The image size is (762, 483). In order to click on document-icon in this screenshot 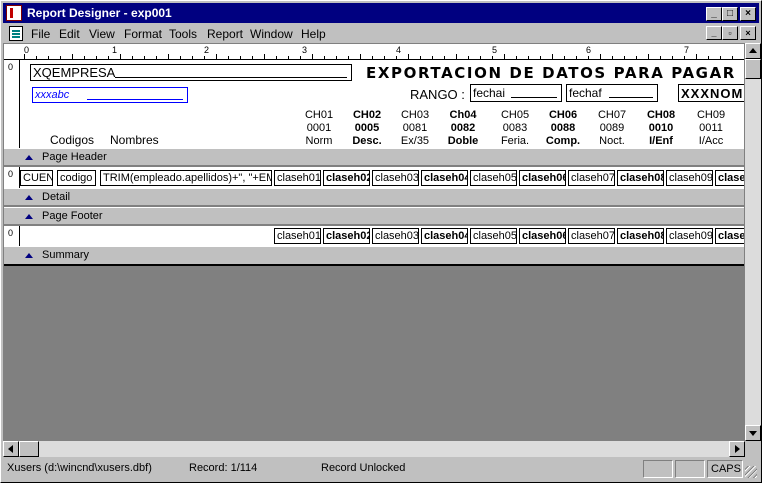, I will do `click(16, 33)`.